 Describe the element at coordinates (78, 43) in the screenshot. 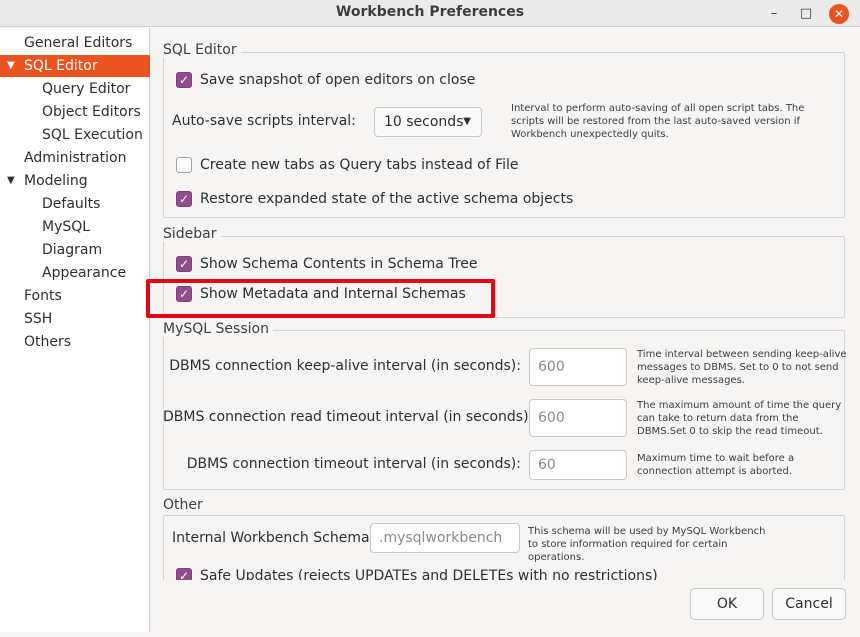

I see `tree-item-label: General Editors` at that location.